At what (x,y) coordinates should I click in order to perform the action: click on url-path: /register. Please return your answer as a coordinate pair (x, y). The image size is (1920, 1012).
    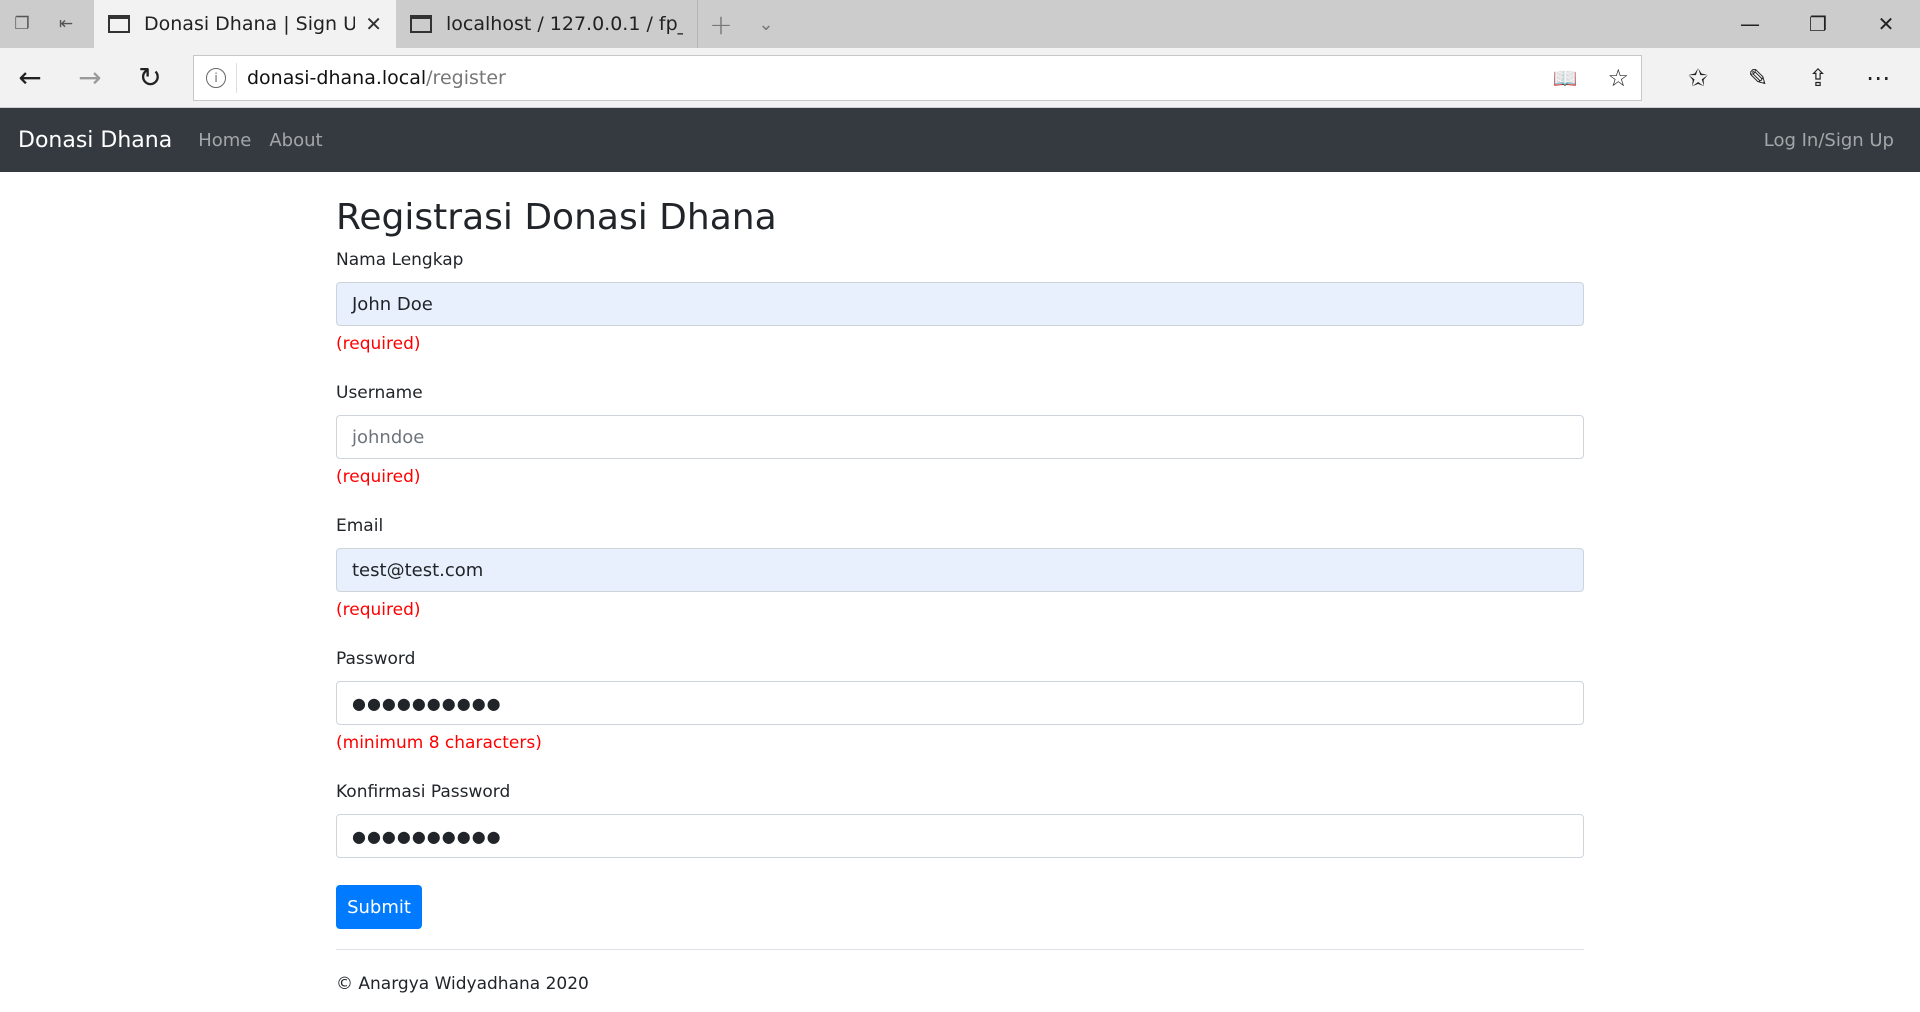
    Looking at the image, I should click on (466, 77).